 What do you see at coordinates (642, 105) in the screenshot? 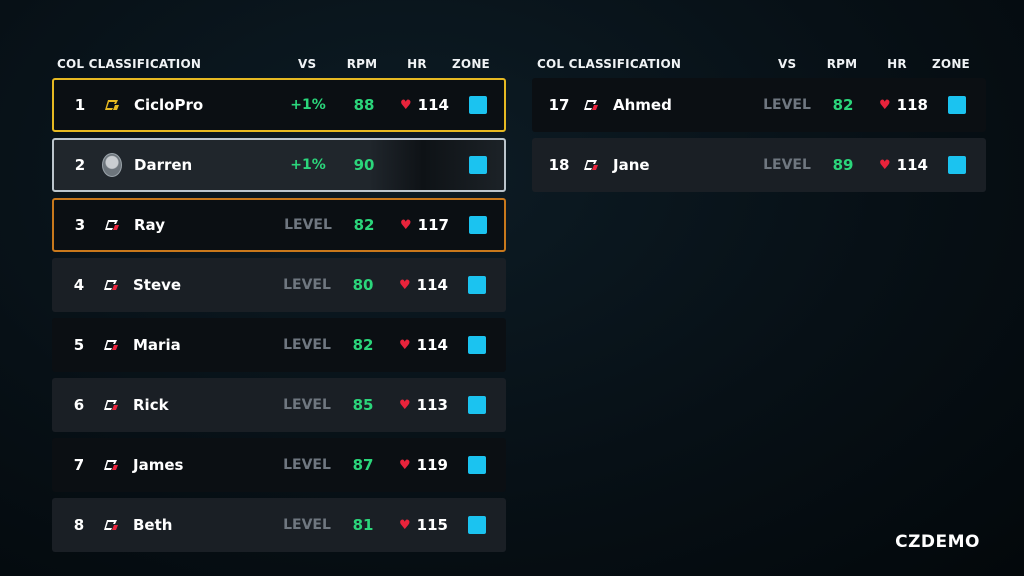
I see `rider-name: Ahmed` at bounding box center [642, 105].